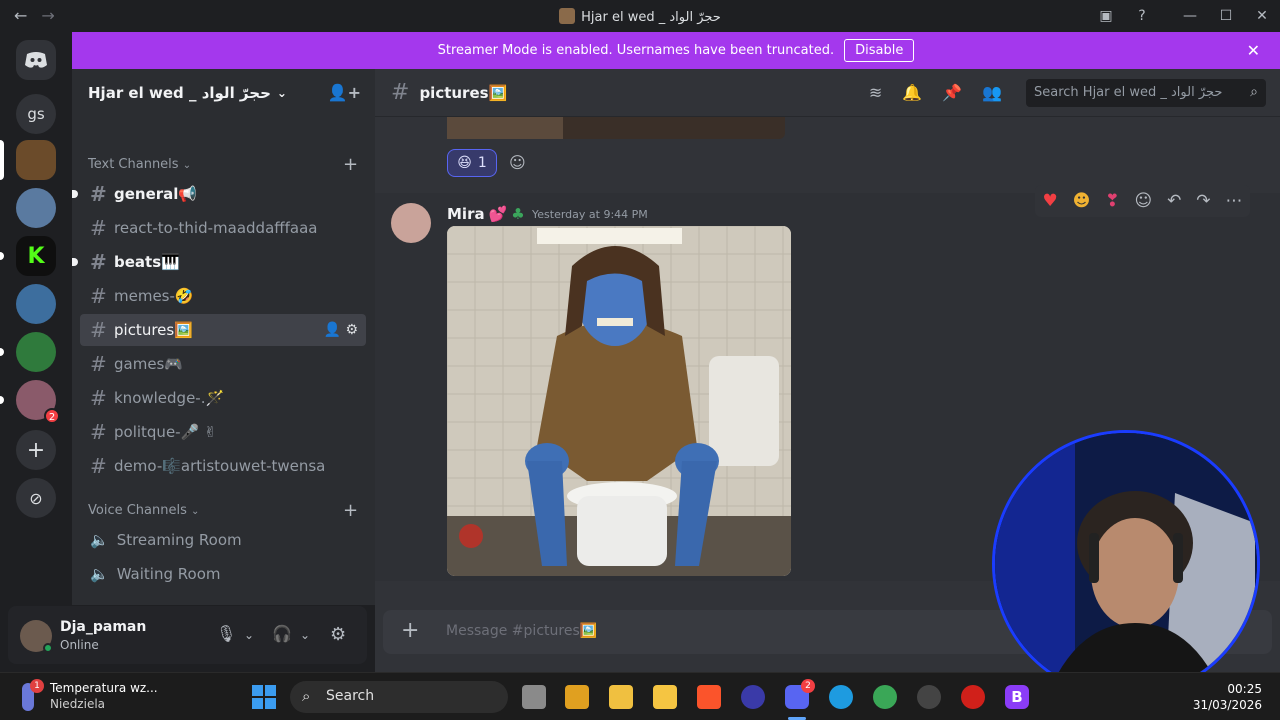 The height and width of the screenshot is (720, 1280). I want to click on channel-politque: # politque-🎤 ✌, so click(223, 432).